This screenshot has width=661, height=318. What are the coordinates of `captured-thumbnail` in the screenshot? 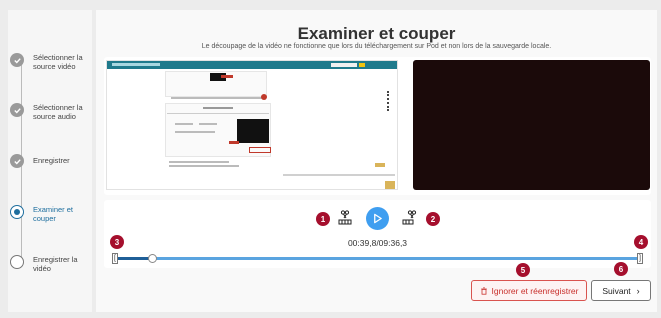 It's located at (253, 131).